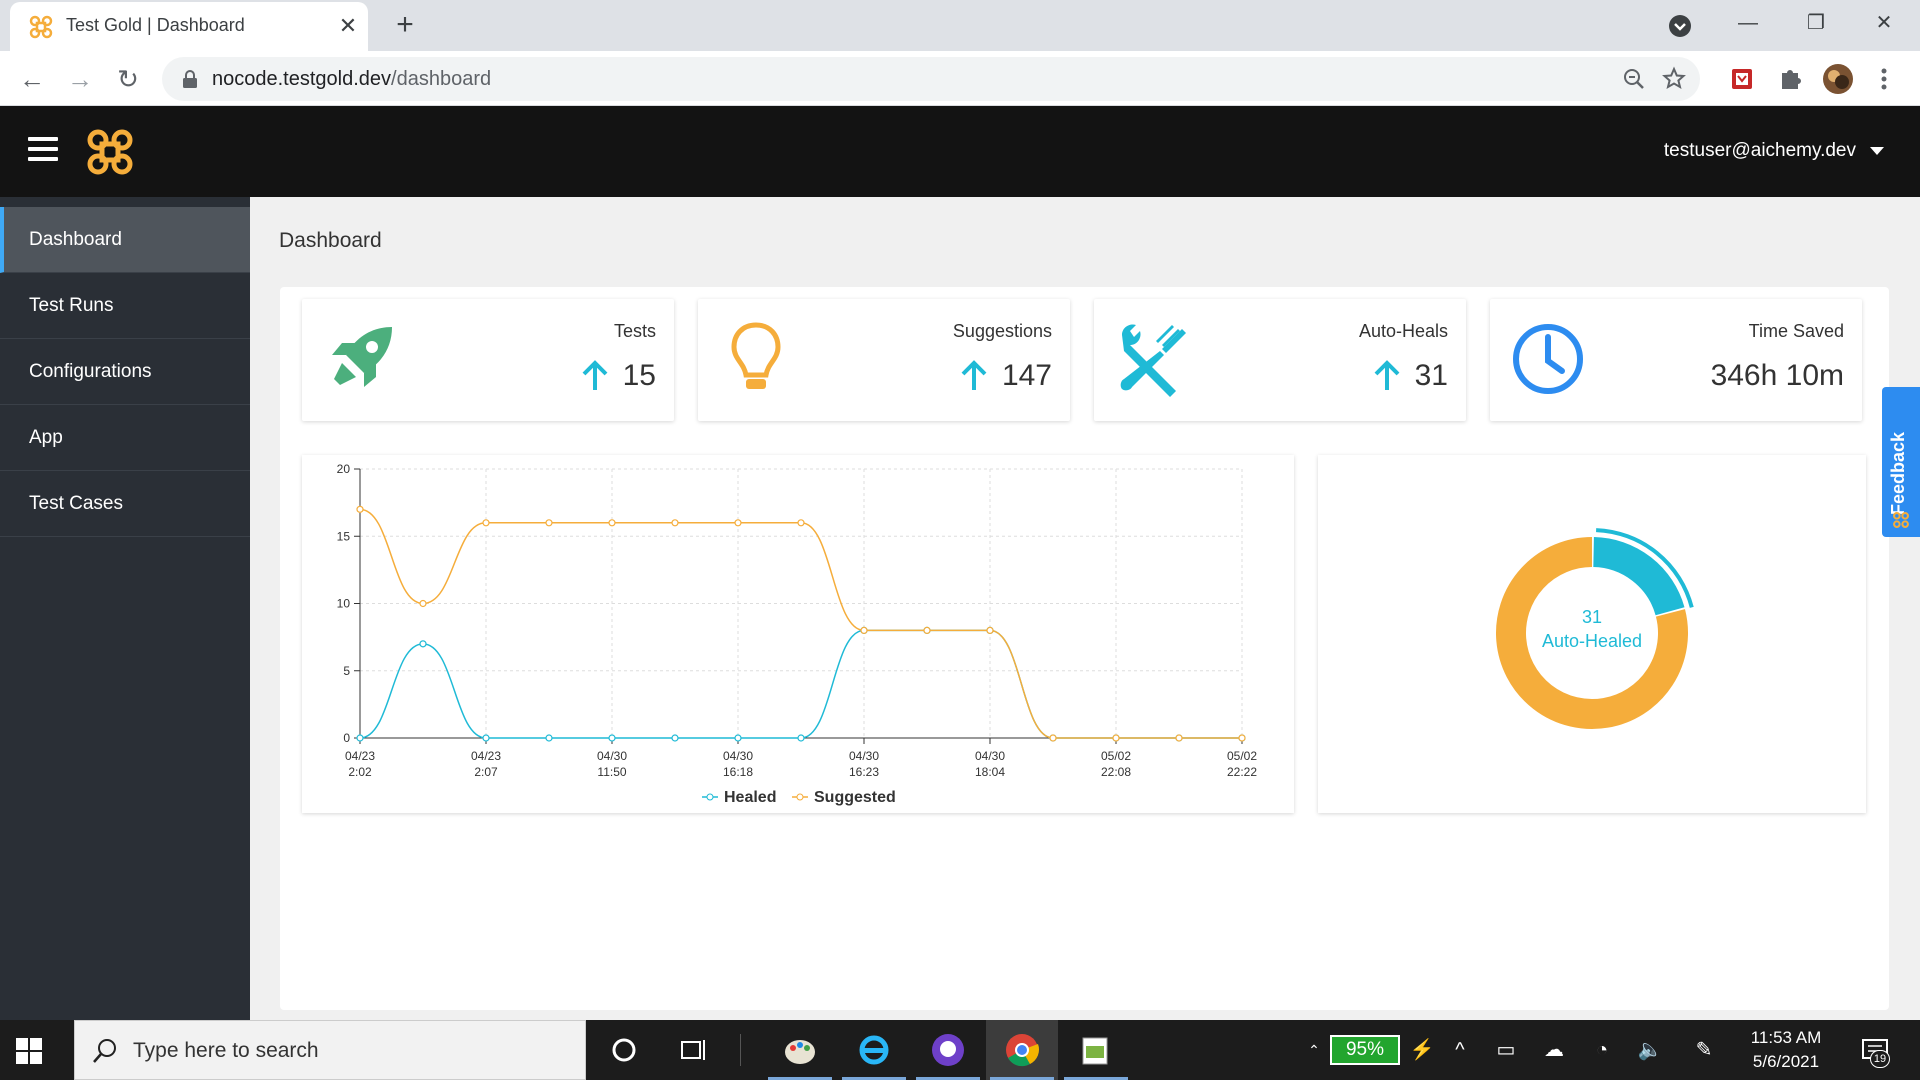  What do you see at coordinates (1431, 375) in the screenshot?
I see `stat-value-auto-heals: 31` at bounding box center [1431, 375].